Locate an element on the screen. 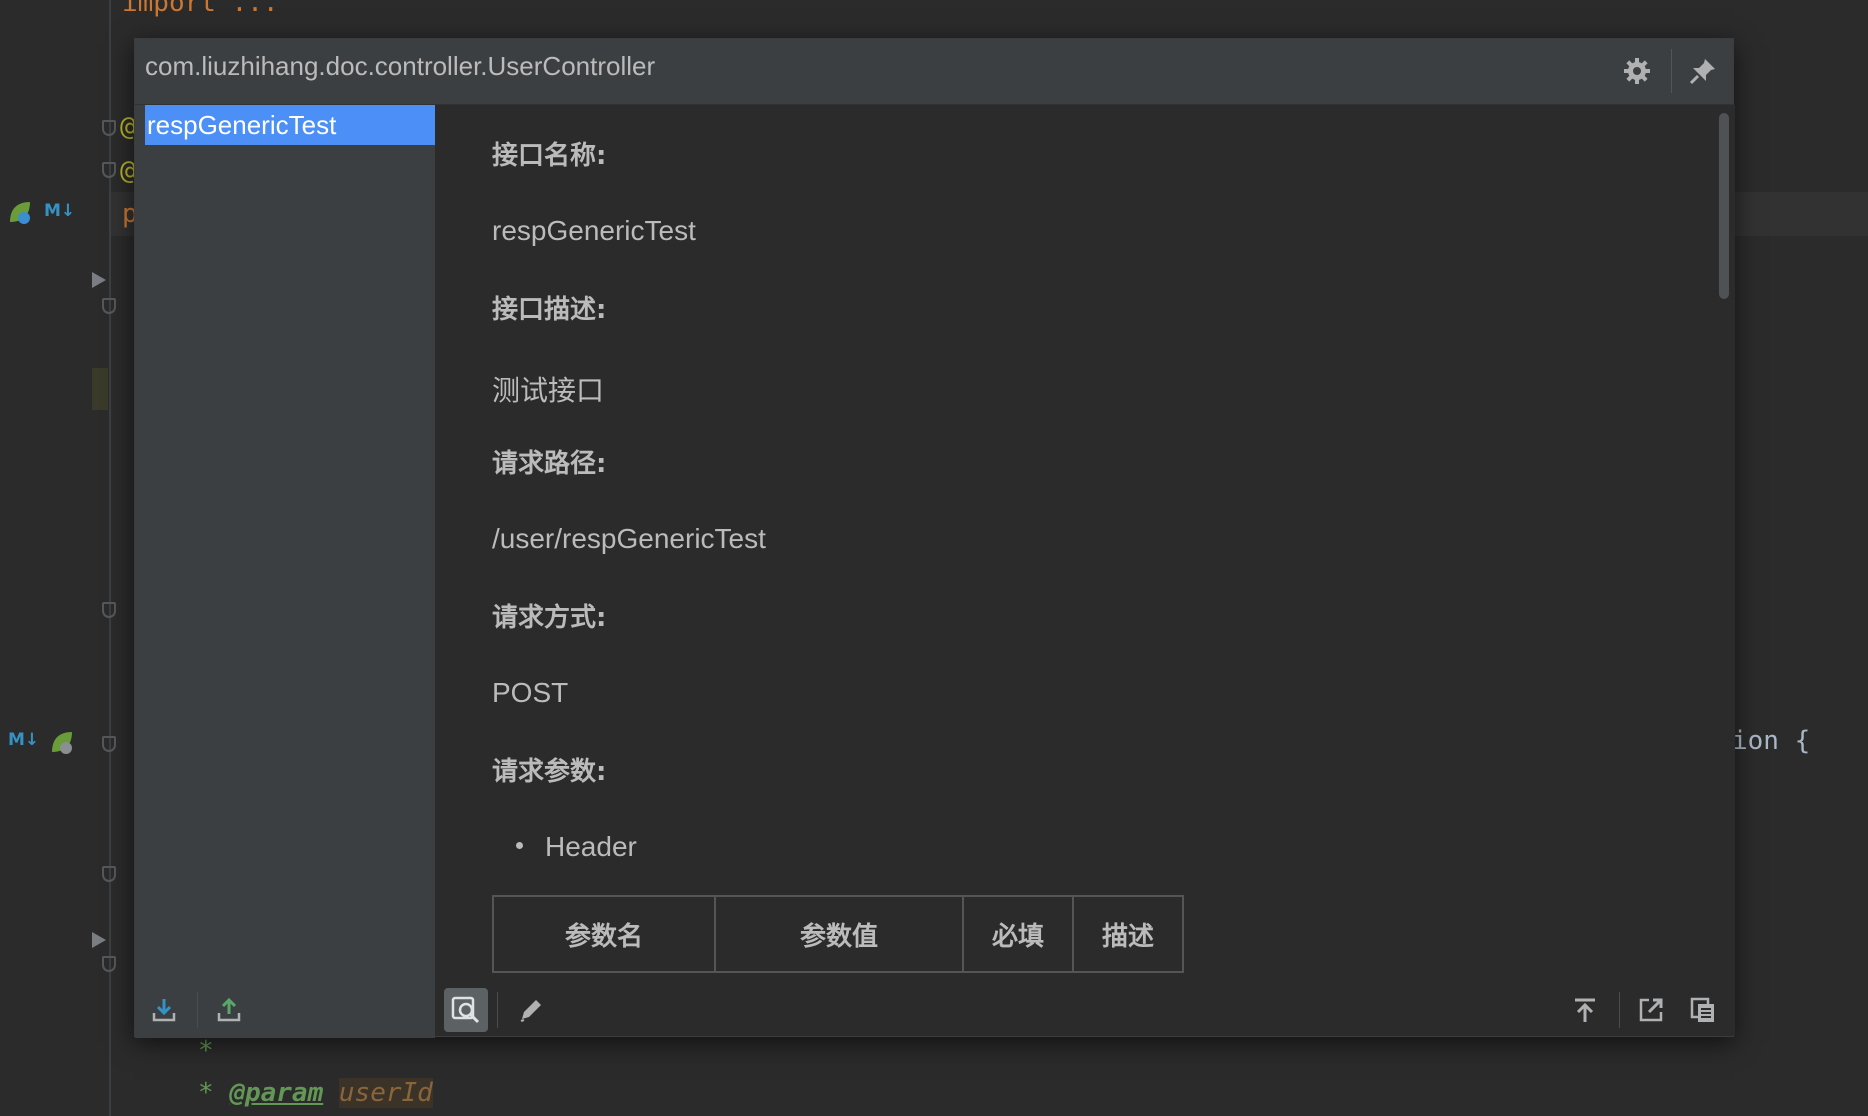 This screenshot has width=1868, height=1116. download-icon is located at coordinates (164, 1010).